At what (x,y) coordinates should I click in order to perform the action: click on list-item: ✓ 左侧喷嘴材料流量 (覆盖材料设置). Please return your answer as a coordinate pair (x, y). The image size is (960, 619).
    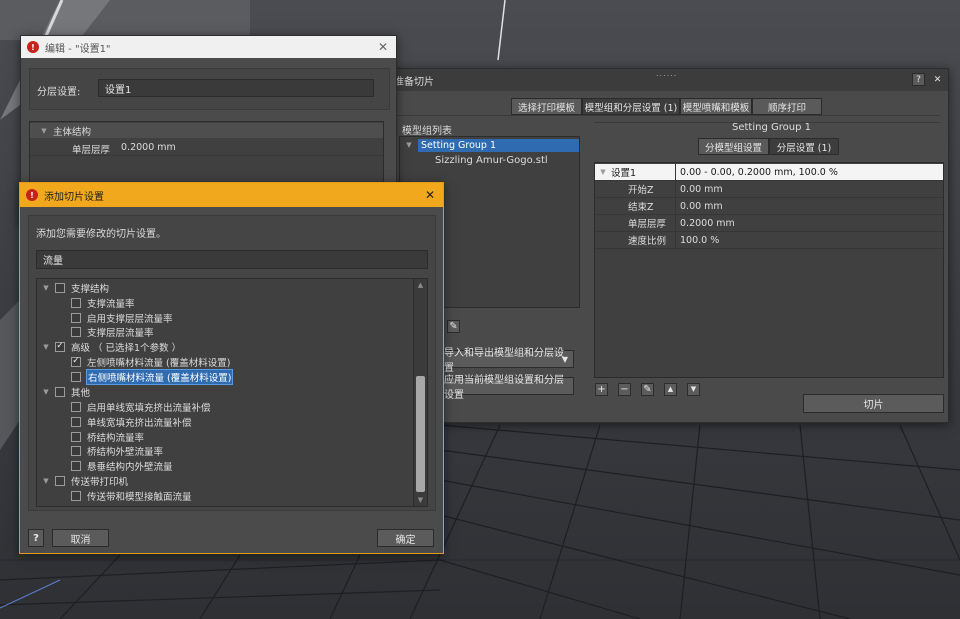
    Looking at the image, I should click on (224, 361).